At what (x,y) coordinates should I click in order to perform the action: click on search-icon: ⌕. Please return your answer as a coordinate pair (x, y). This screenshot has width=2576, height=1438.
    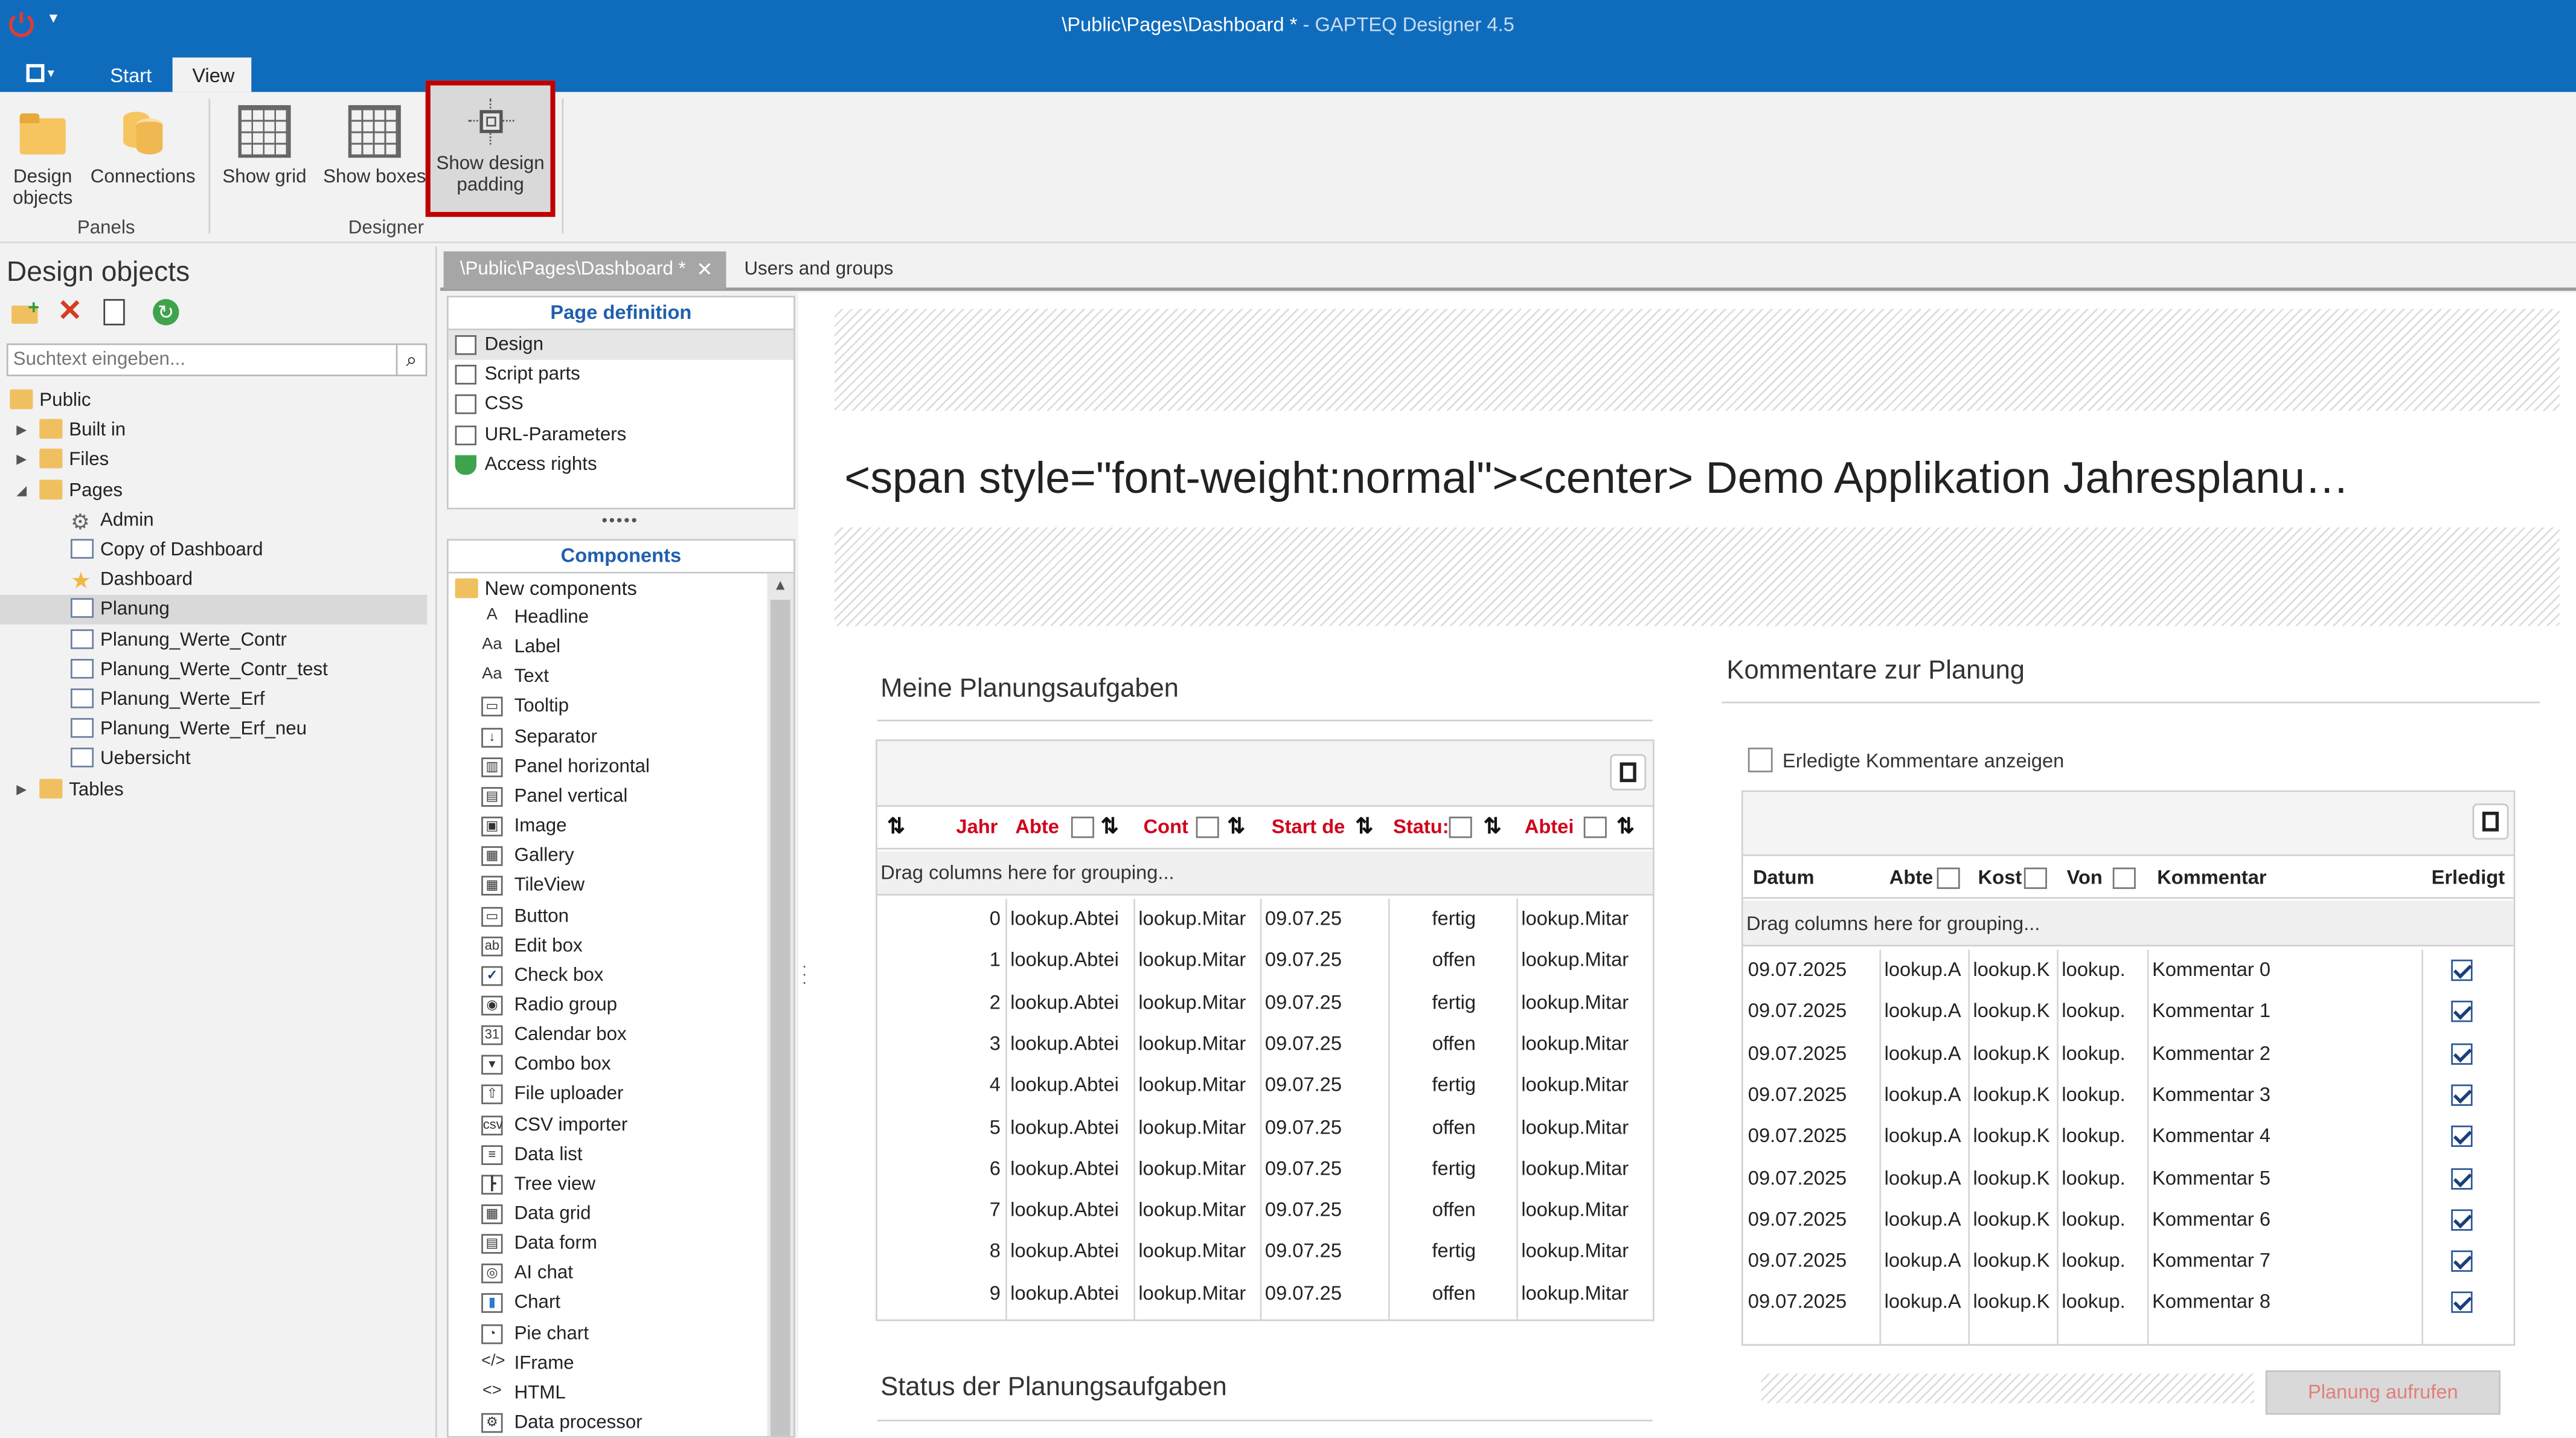
    Looking at the image, I should click on (411, 360).